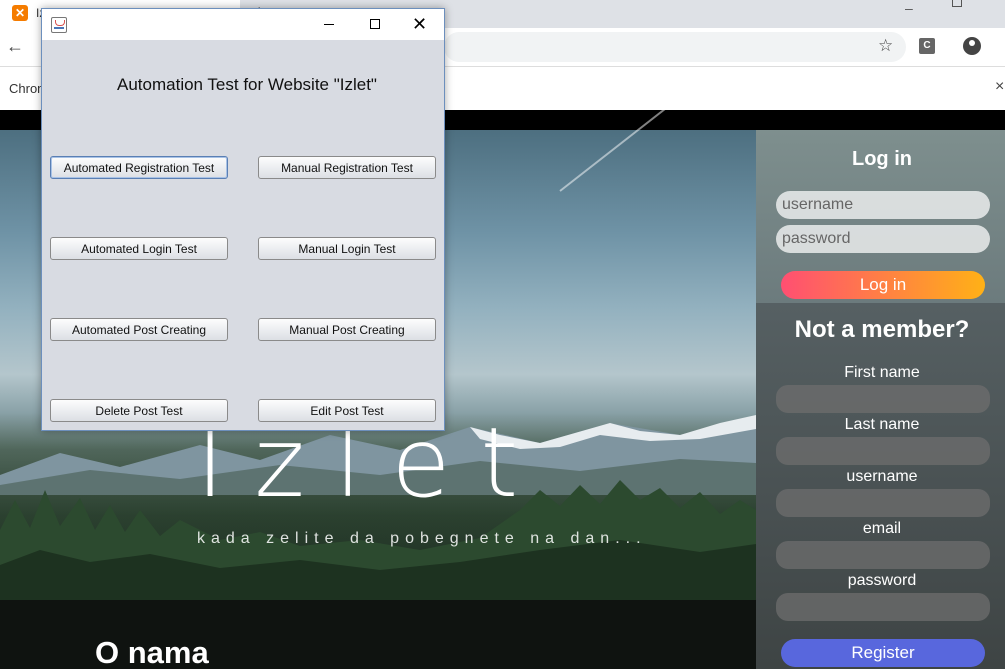 The width and height of the screenshot is (1005, 669). I want to click on first-name-input, so click(883, 399).